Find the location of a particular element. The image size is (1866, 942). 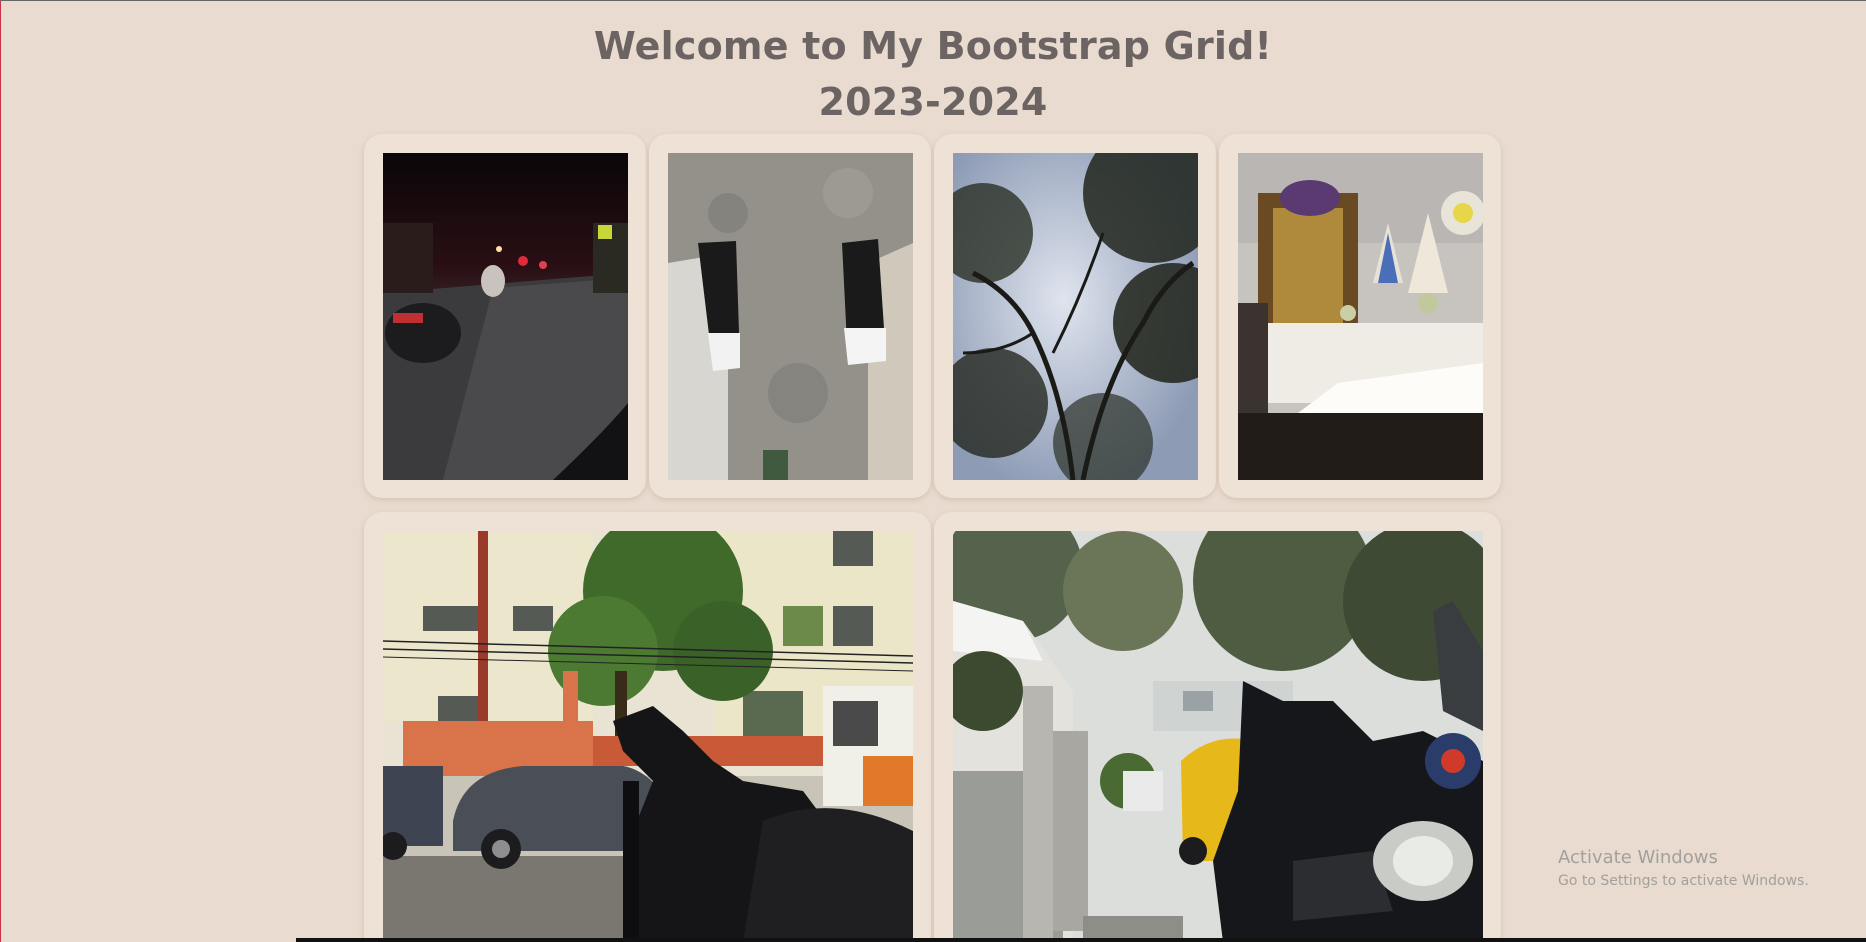

photo-sneakers-image is located at coordinates (790, 316).